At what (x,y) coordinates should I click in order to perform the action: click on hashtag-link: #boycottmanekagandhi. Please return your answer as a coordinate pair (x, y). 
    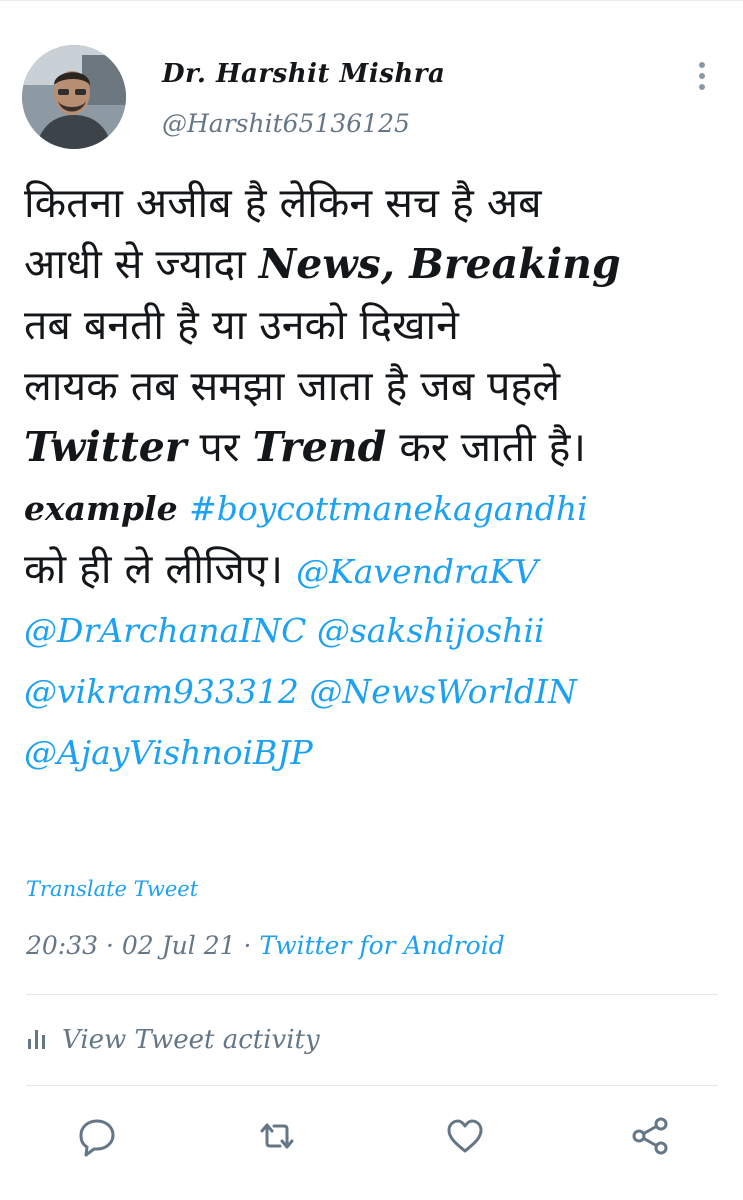
    Looking at the image, I should click on (388, 508).